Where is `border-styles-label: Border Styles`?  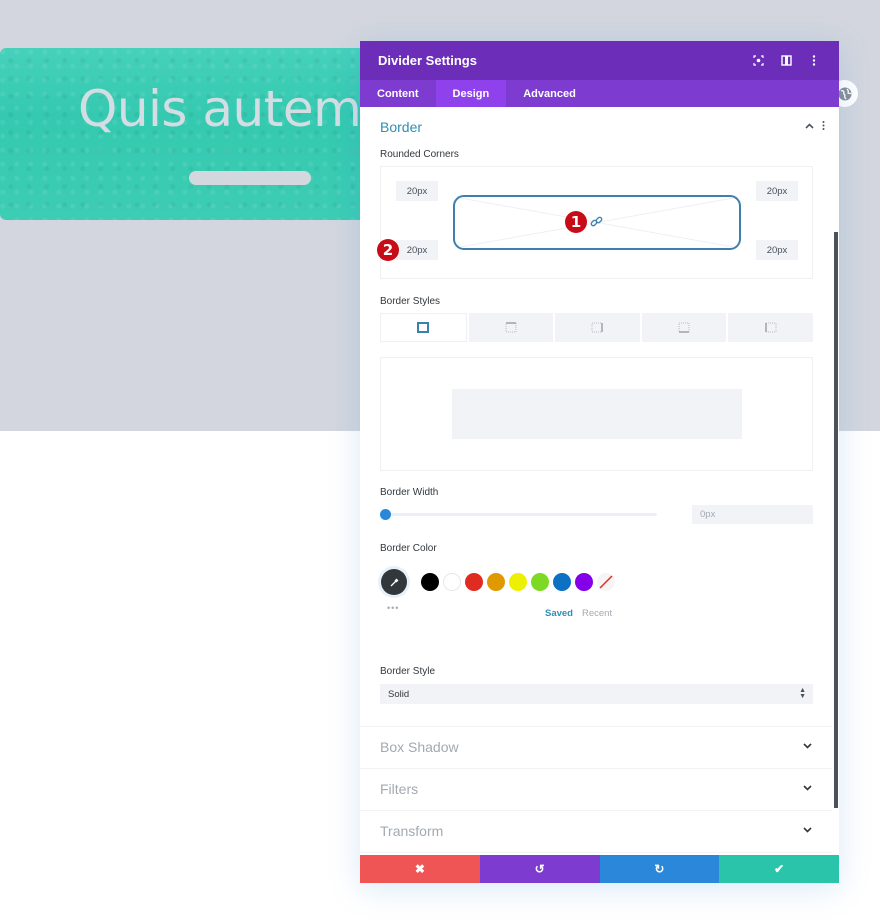 border-styles-label: Border Styles is located at coordinates (410, 301).